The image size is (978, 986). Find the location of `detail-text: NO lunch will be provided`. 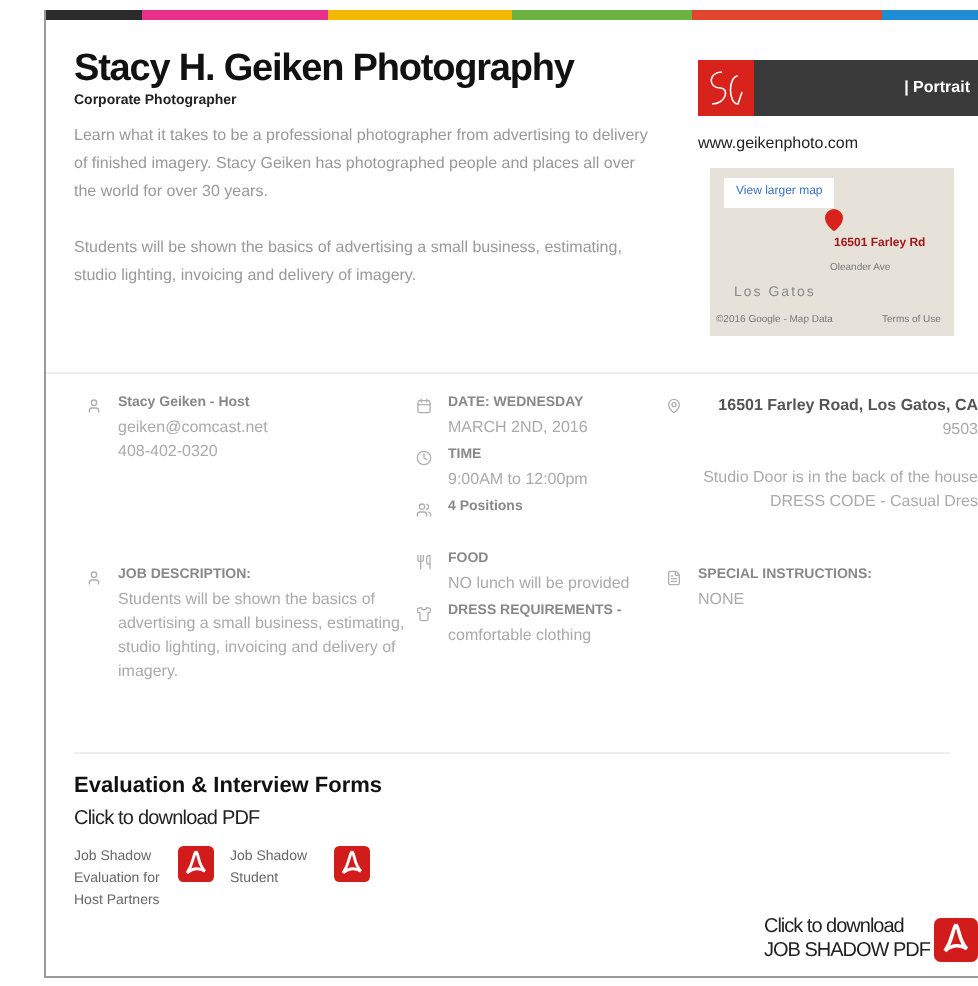

detail-text: NO lunch will be provided is located at coordinates (540, 583).